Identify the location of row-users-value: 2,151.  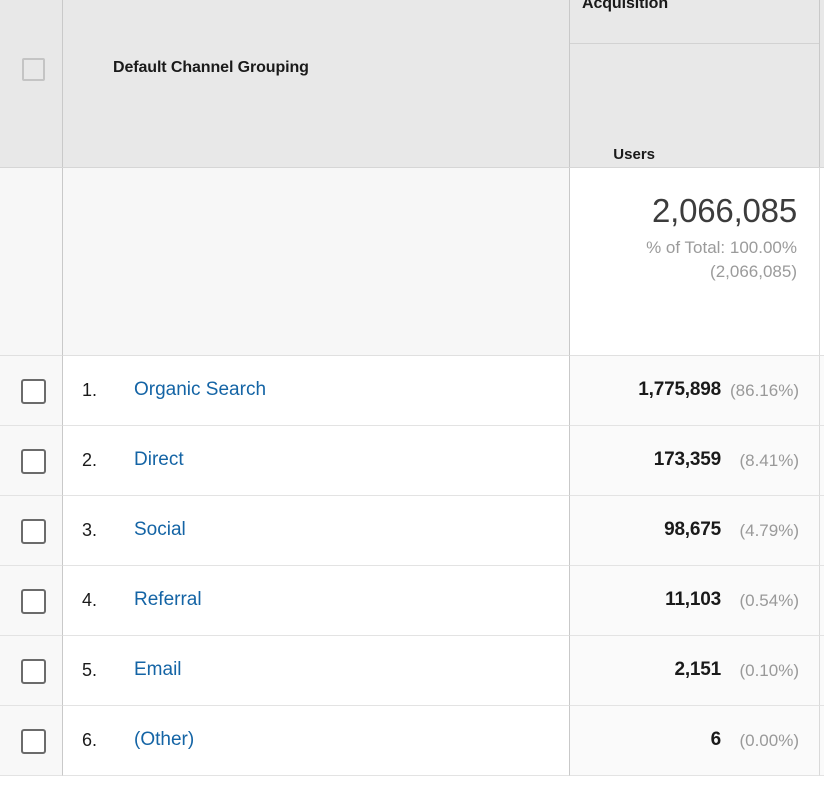
(697, 669).